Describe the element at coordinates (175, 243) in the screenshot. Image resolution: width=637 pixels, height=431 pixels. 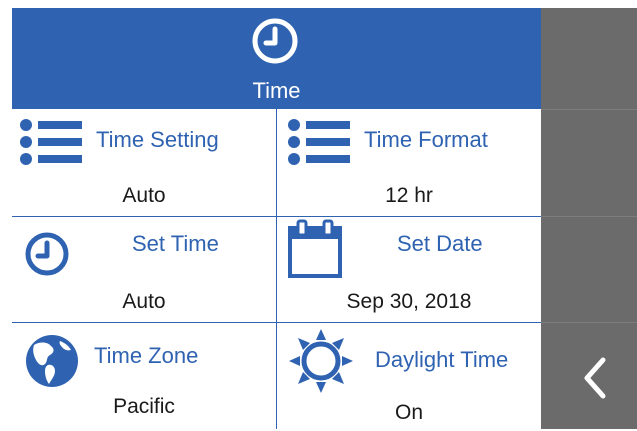
I see `set-time-label: Set Time` at that location.